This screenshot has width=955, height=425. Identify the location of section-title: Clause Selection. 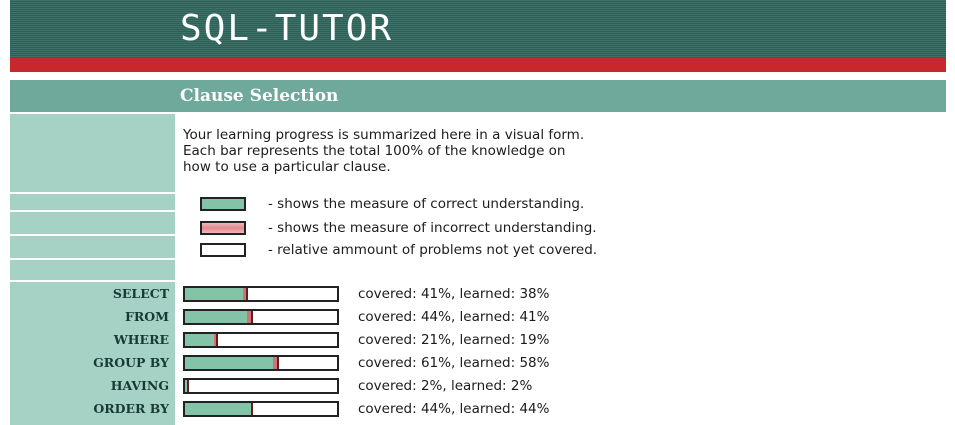
(259, 96).